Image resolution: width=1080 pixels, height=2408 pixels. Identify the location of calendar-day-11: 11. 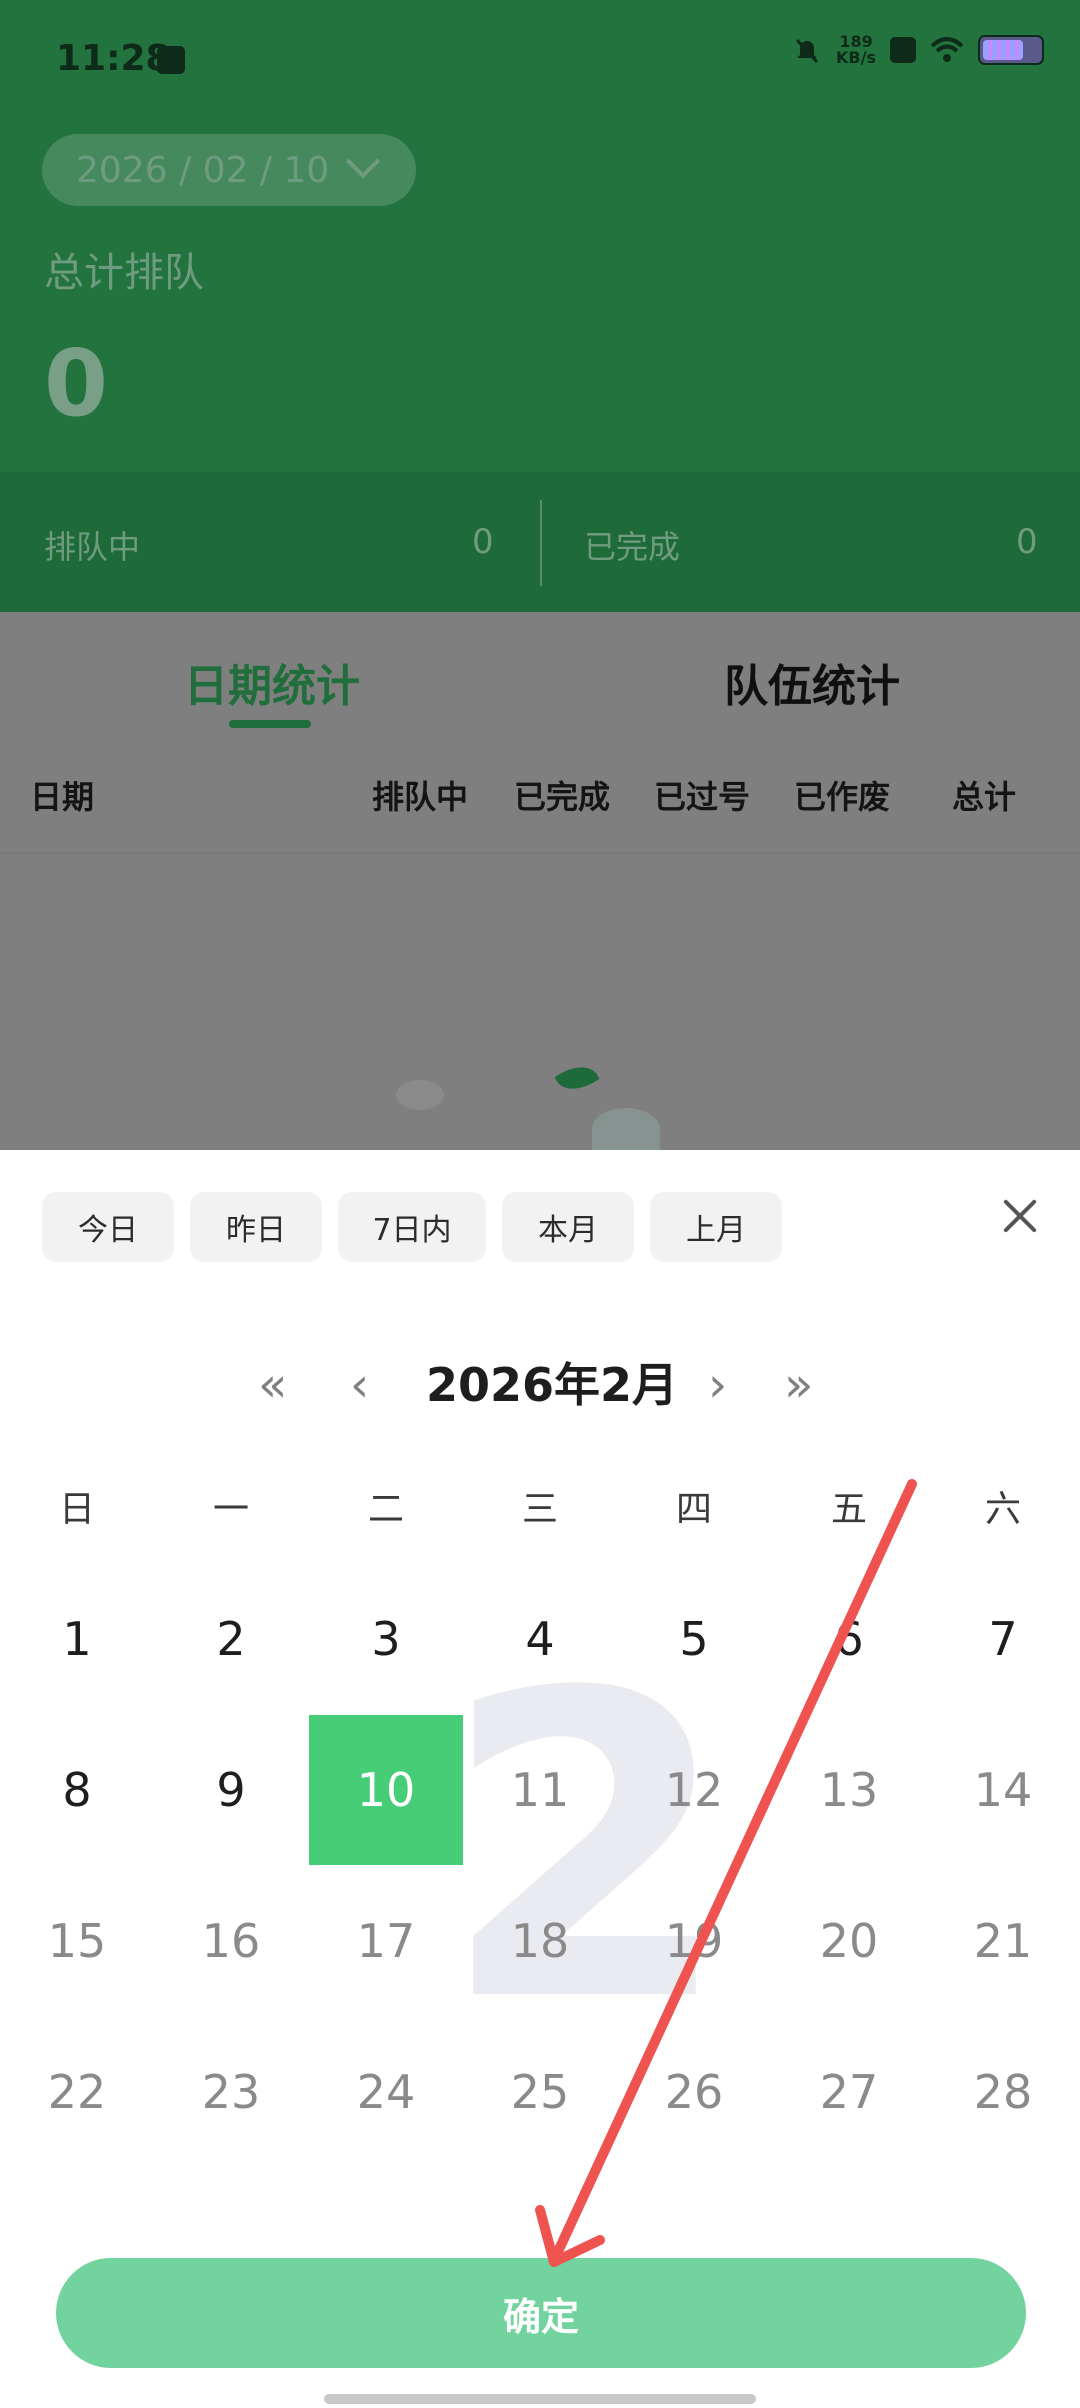
(540, 1790).